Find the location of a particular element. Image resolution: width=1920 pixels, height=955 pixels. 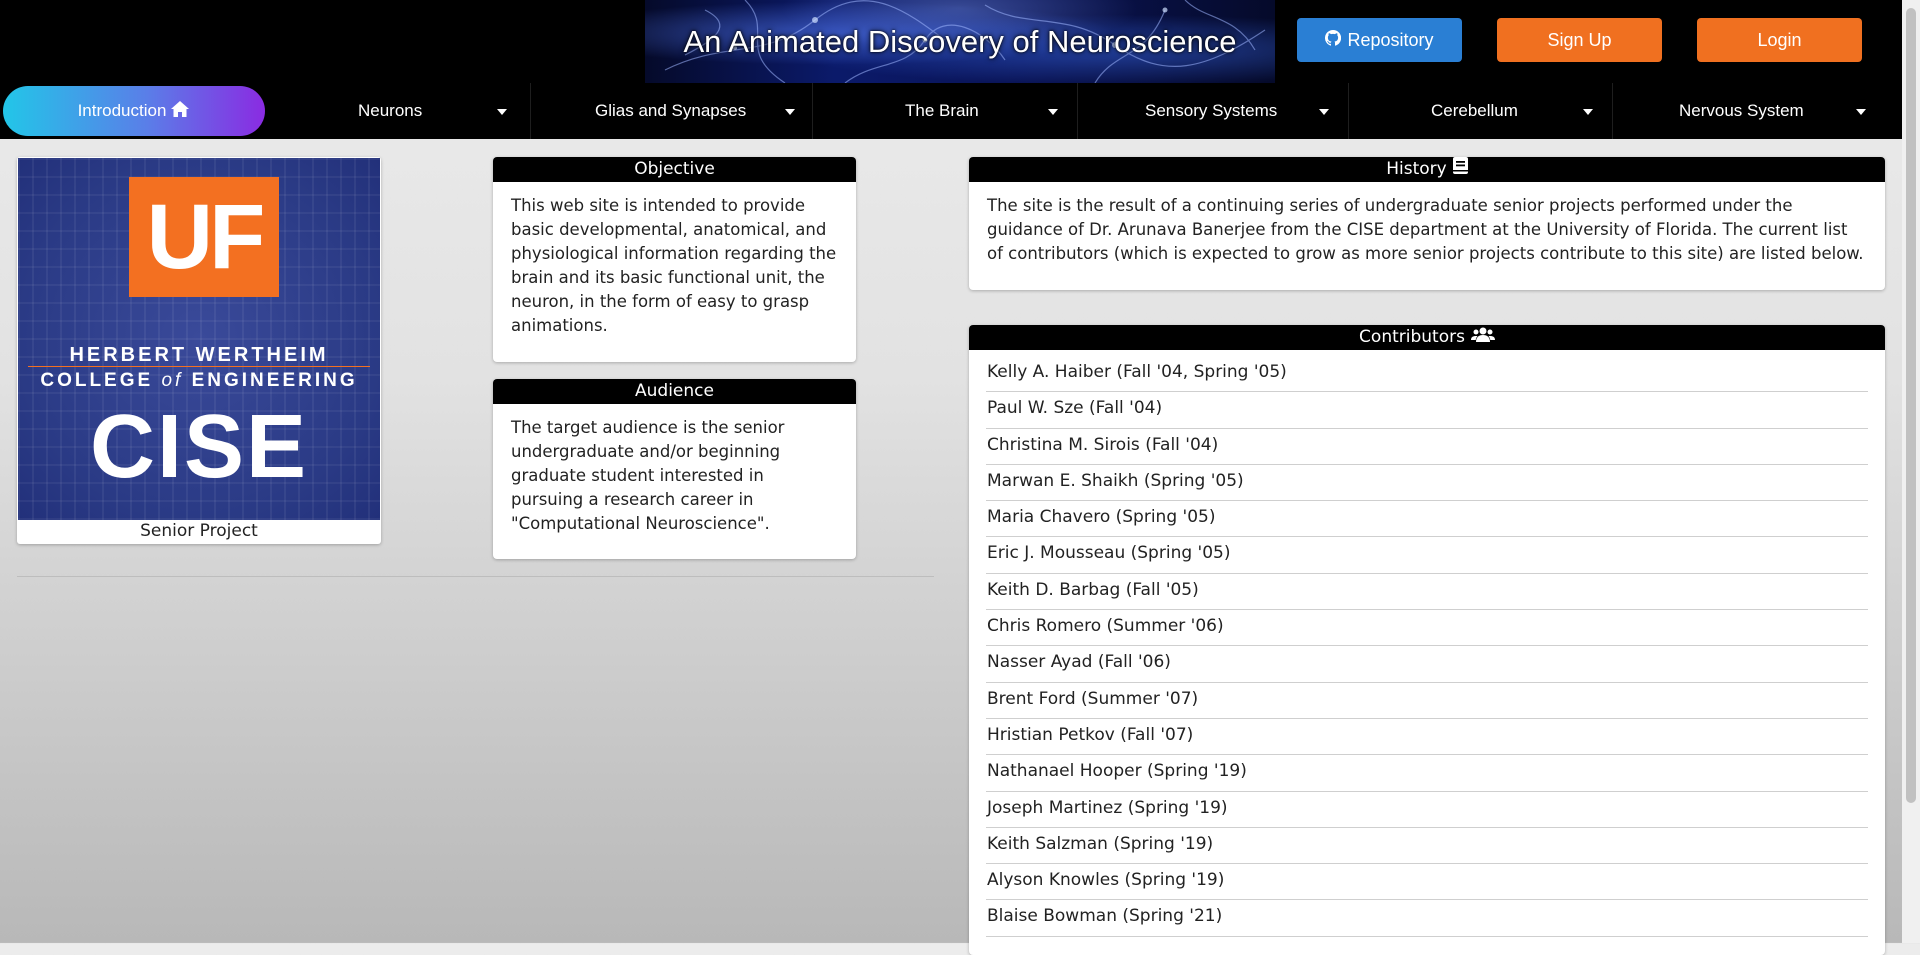

audience-title: Audience is located at coordinates (674, 391).